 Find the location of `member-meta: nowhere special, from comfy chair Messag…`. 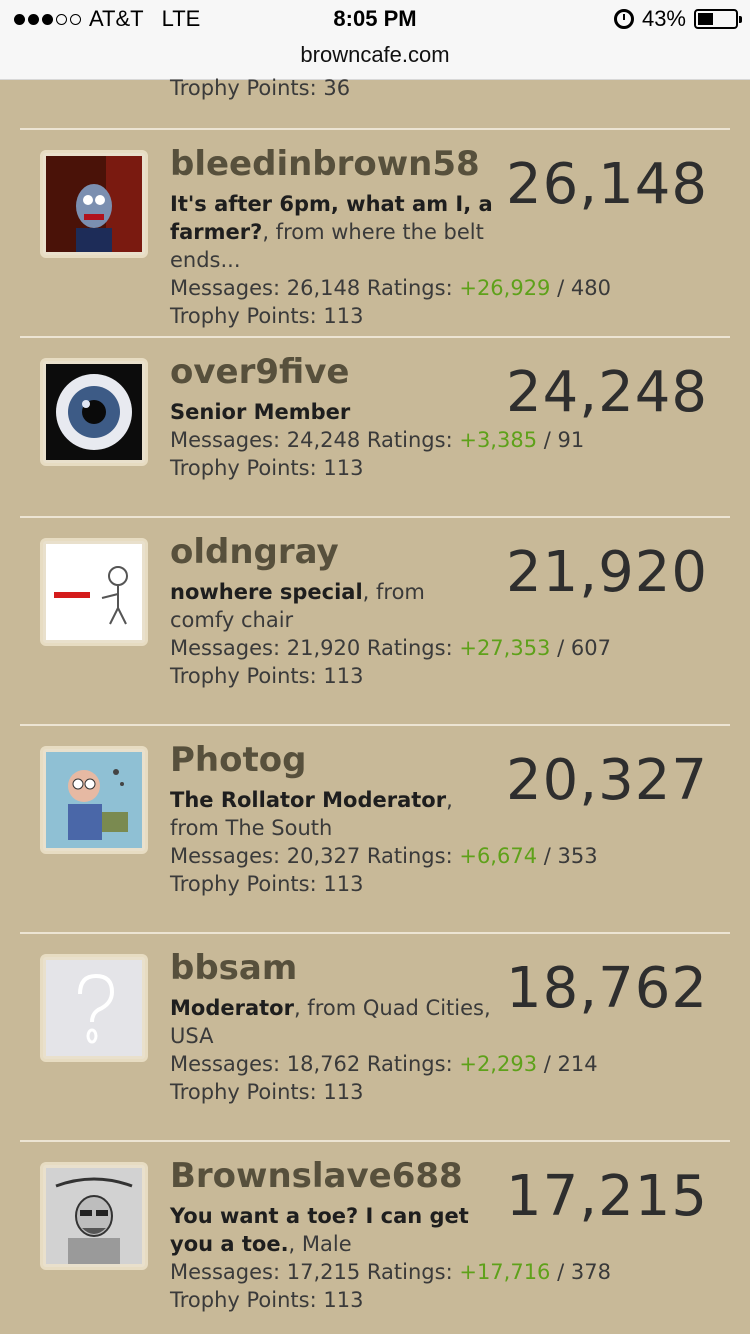

member-meta: nowhere special, from comfy chair Messag… is located at coordinates (390, 634).